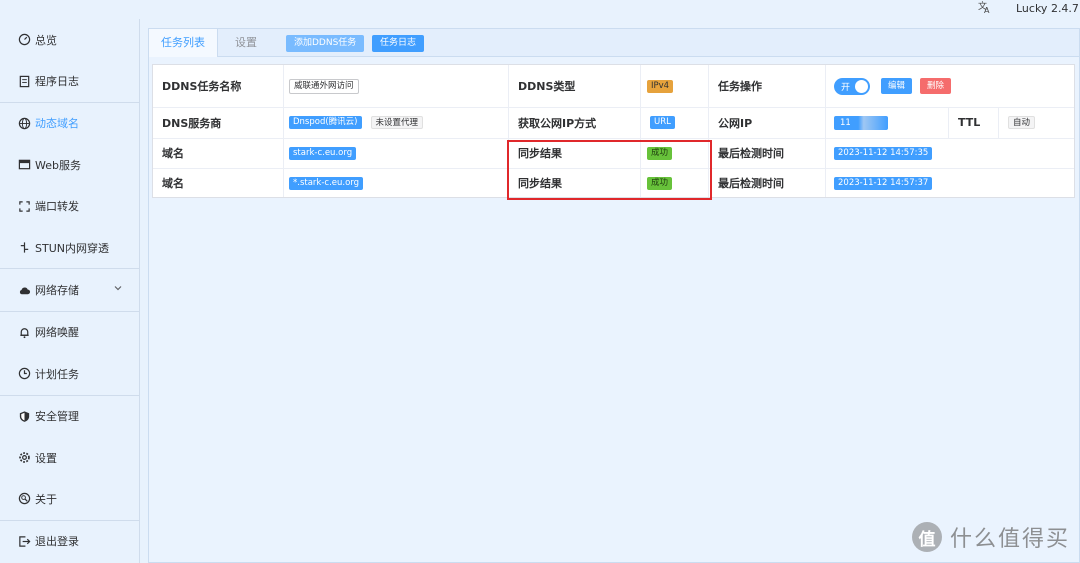 This screenshot has width=1080, height=563. Describe the element at coordinates (24, 81) in the screenshot. I see `log-icon` at that location.